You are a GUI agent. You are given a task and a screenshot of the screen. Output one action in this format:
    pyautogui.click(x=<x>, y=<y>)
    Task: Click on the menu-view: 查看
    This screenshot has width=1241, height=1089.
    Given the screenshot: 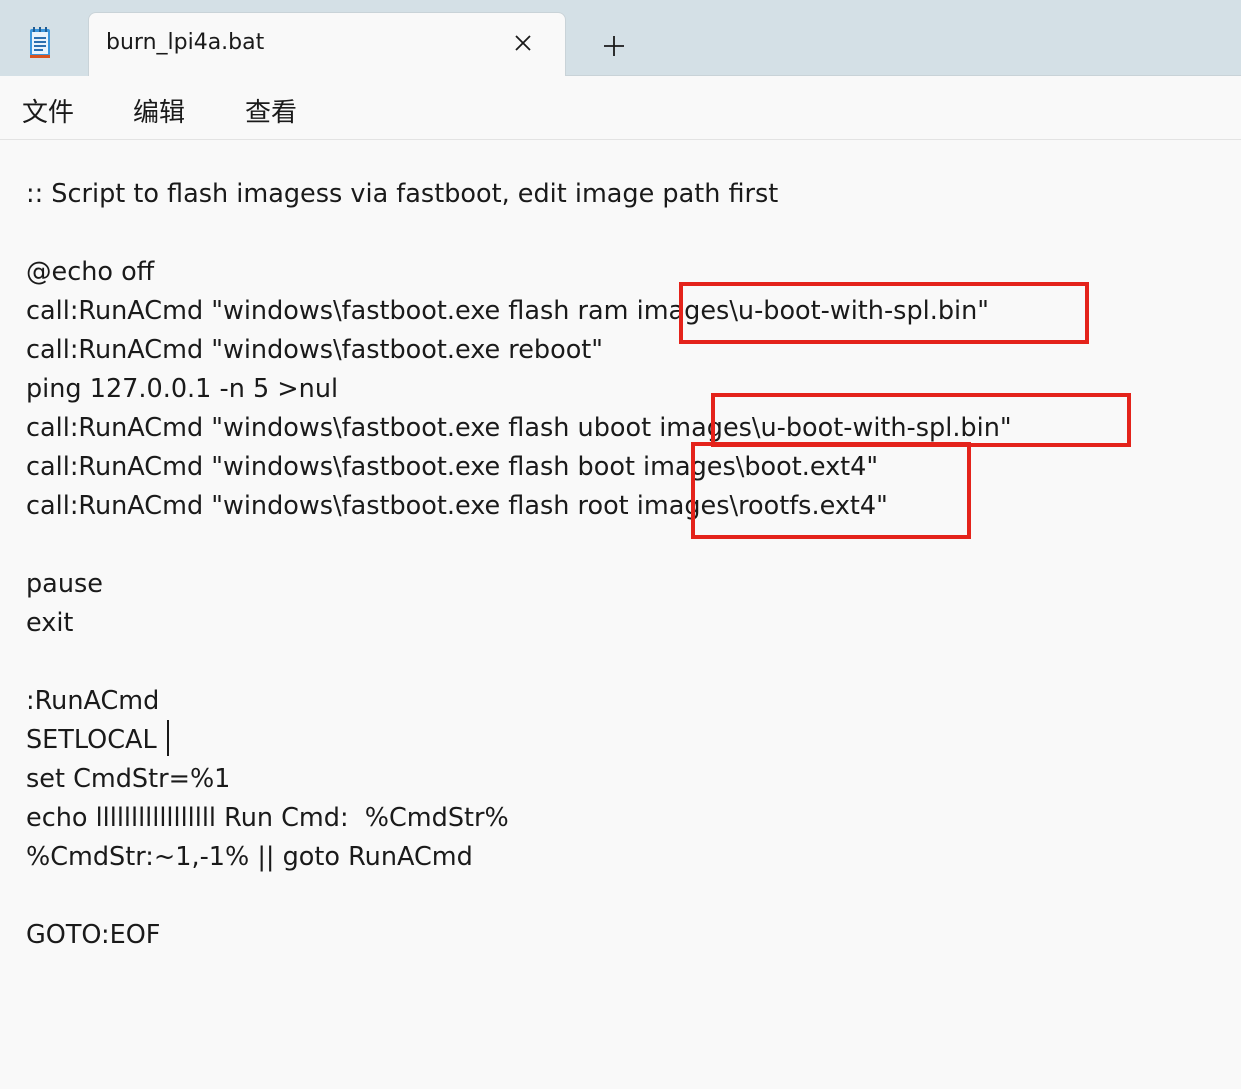 What is the action you would take?
    pyautogui.click(x=271, y=110)
    